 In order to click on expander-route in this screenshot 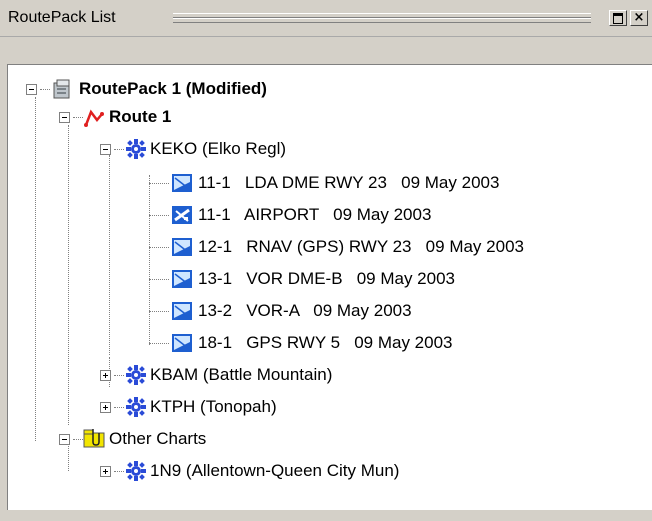, I will do `click(64, 117)`.